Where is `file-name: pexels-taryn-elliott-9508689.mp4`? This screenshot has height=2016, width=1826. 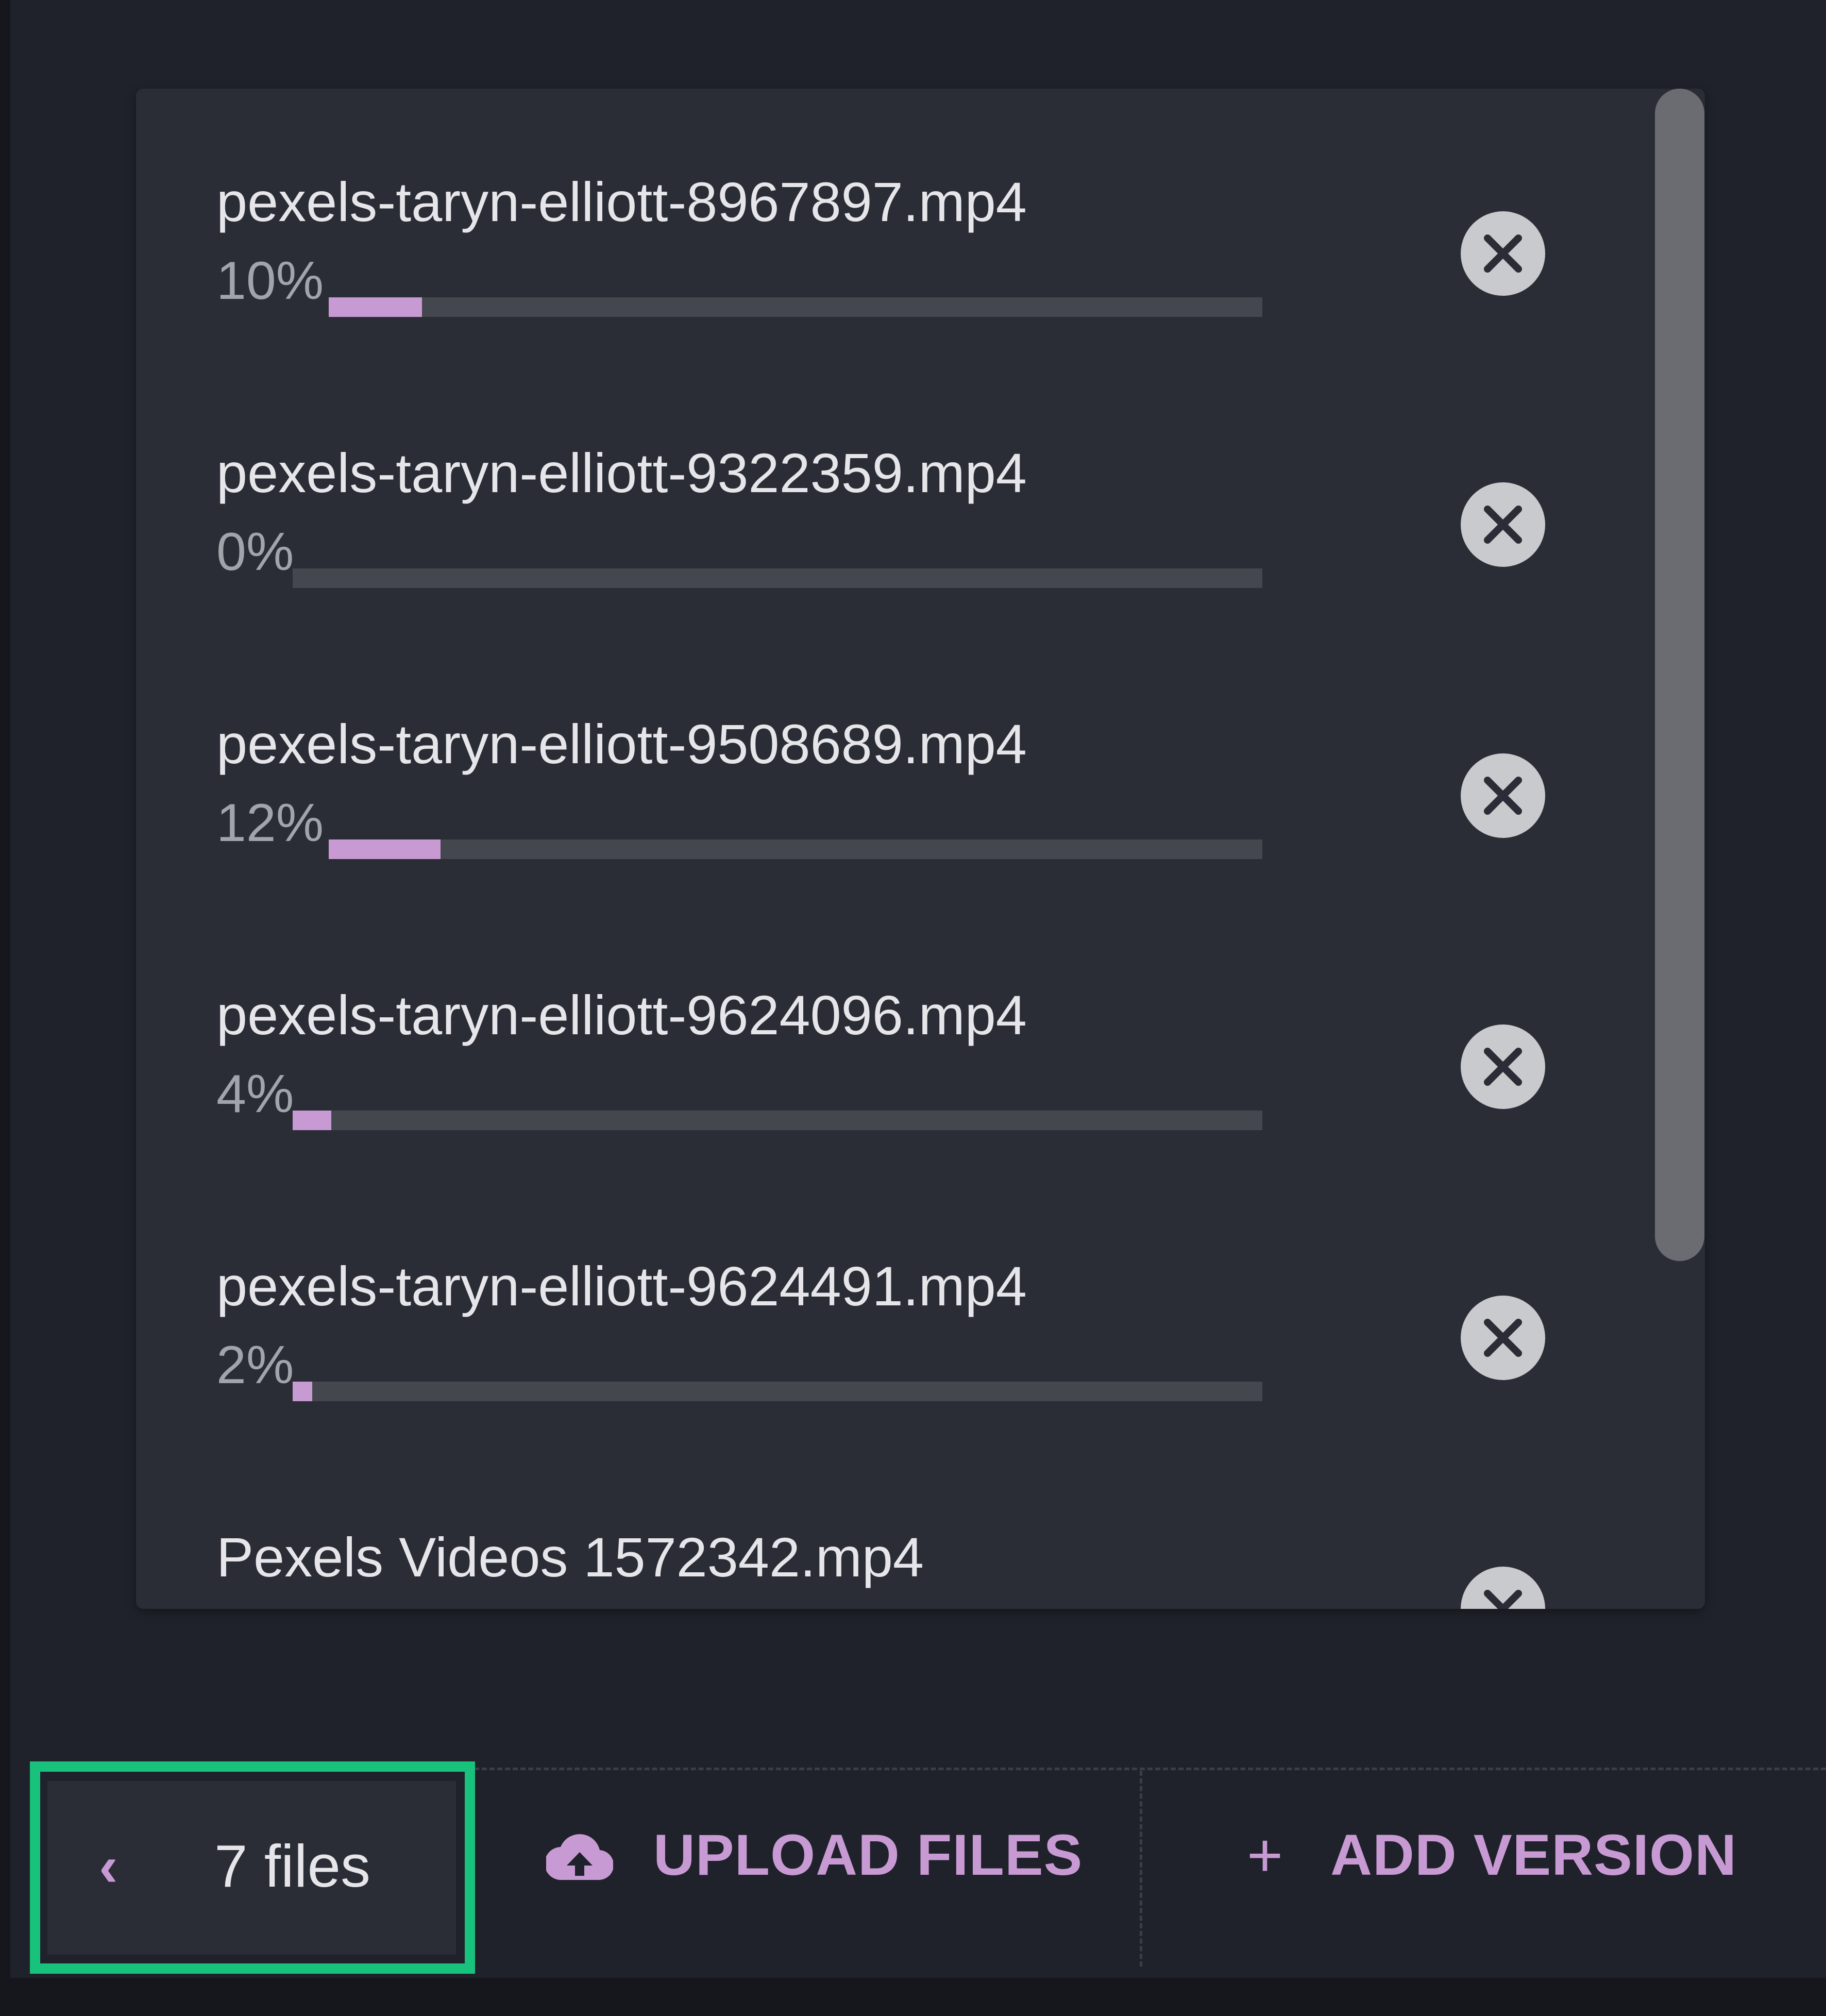
file-name: pexels-taryn-elliott-9508689.mp4 is located at coordinates (621, 744).